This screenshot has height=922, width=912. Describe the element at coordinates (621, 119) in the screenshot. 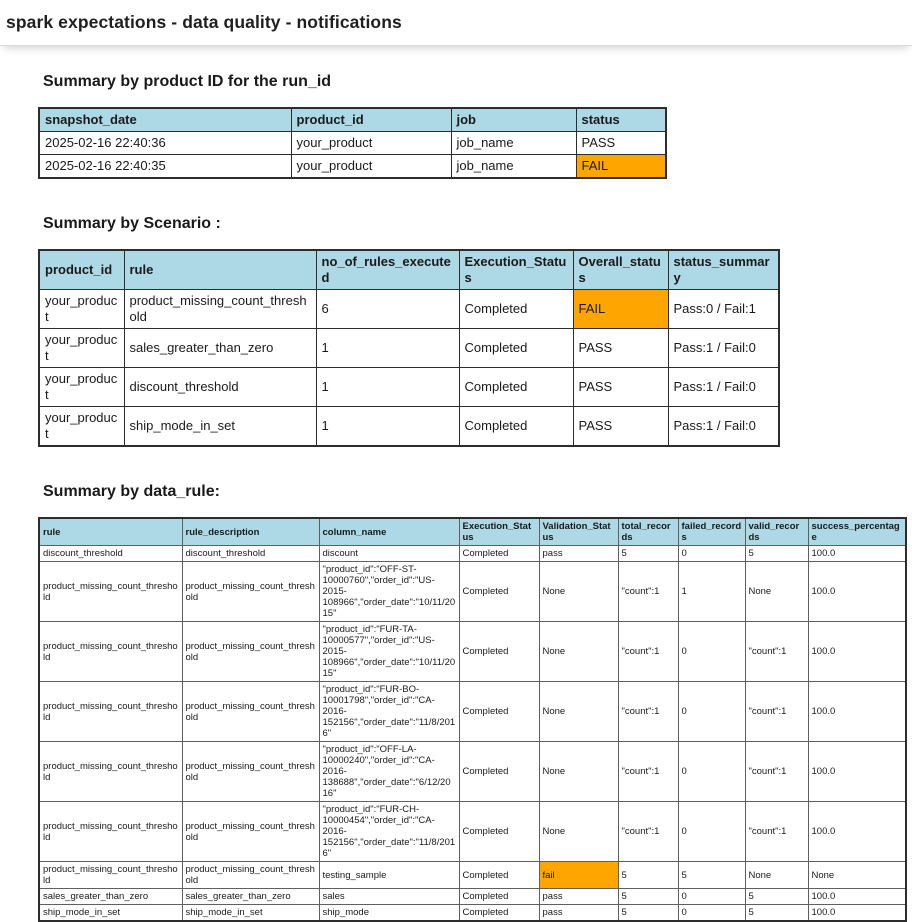

I see `column-header-status: status` at that location.